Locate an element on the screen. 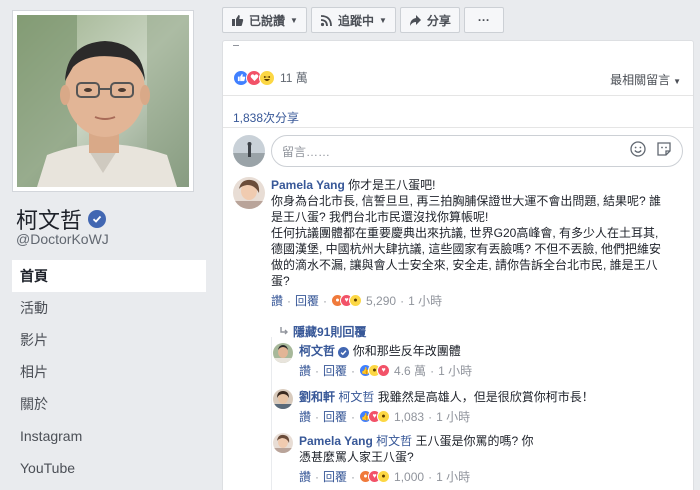  share-count-link: 1,838次分享 is located at coordinates (266, 117).